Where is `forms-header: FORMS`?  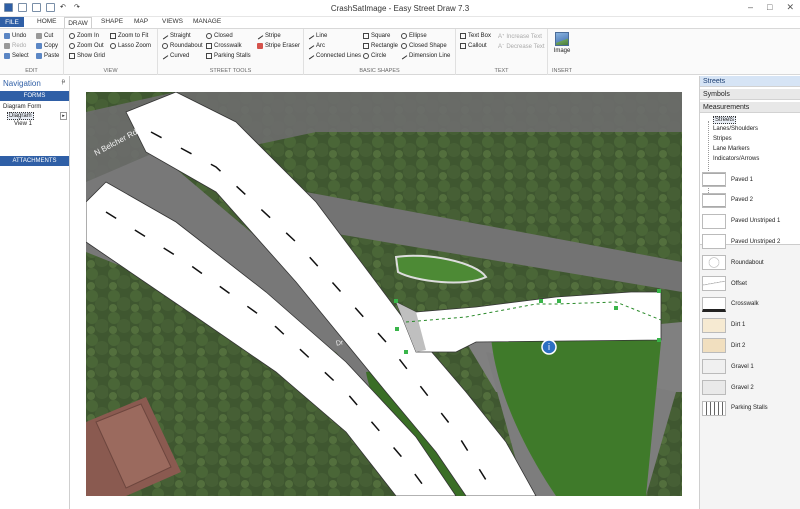 forms-header: FORMS is located at coordinates (34, 96).